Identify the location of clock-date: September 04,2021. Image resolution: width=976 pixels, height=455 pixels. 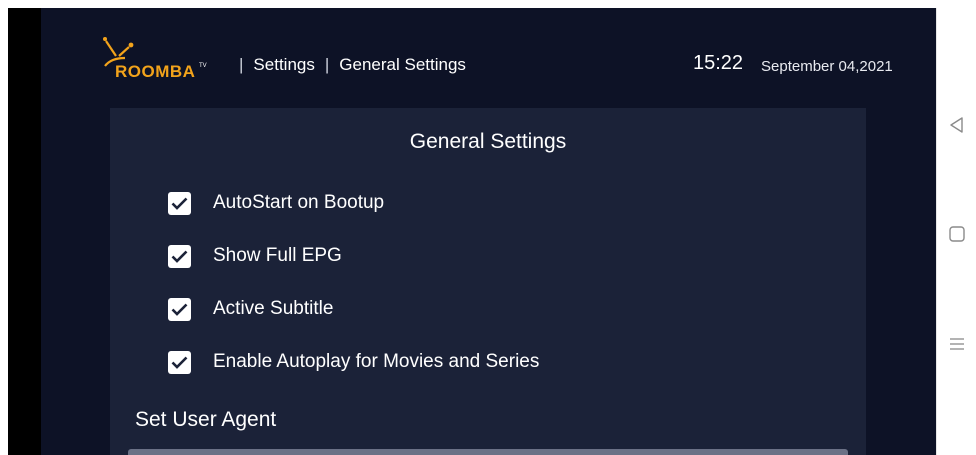
(827, 66).